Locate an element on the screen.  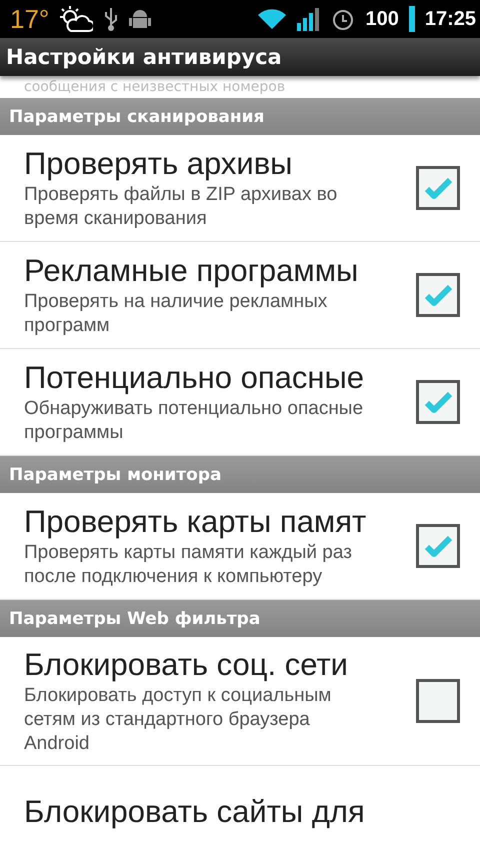
item-summary: Обнаруживать потенциально опасные программы is located at coordinates (194, 421).